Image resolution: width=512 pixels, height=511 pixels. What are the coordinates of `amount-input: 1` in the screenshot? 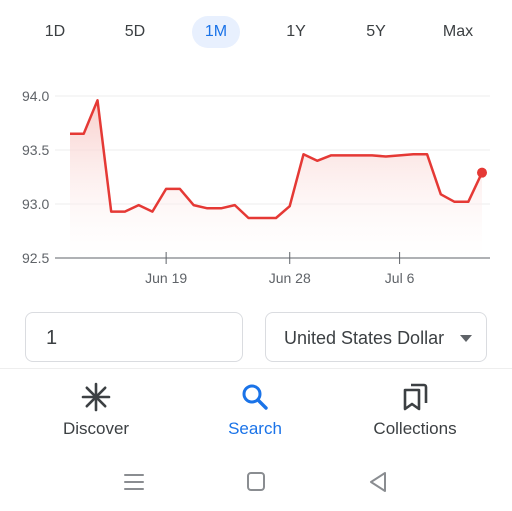 It's located at (134, 337).